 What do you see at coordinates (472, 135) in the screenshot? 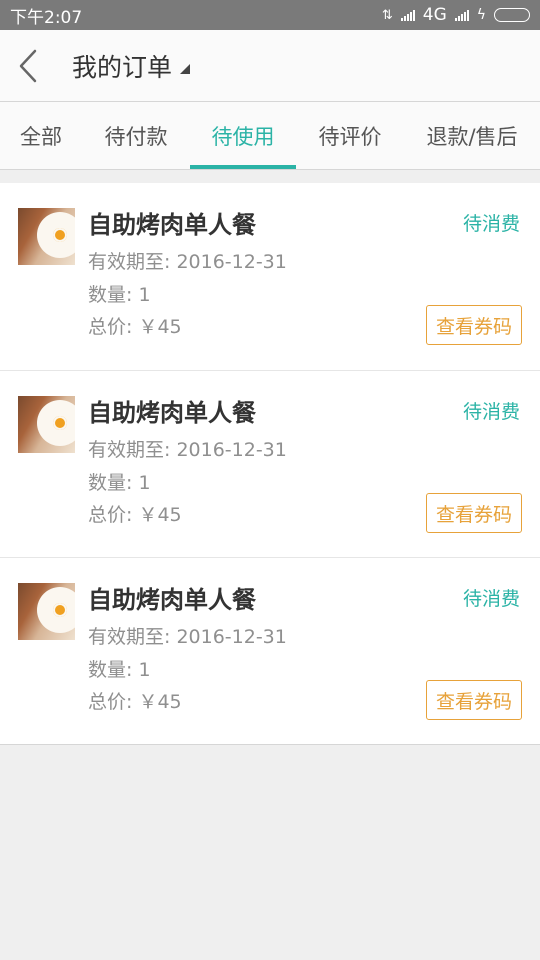
I see `tab-refund-aftersale: 退款/售后` at bounding box center [472, 135].